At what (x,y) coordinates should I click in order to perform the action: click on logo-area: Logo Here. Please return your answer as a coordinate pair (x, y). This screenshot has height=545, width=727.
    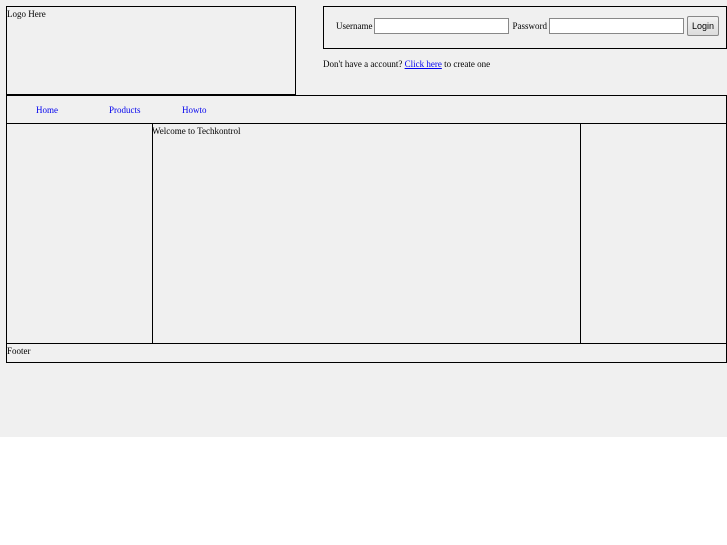
    Looking at the image, I should click on (151, 50).